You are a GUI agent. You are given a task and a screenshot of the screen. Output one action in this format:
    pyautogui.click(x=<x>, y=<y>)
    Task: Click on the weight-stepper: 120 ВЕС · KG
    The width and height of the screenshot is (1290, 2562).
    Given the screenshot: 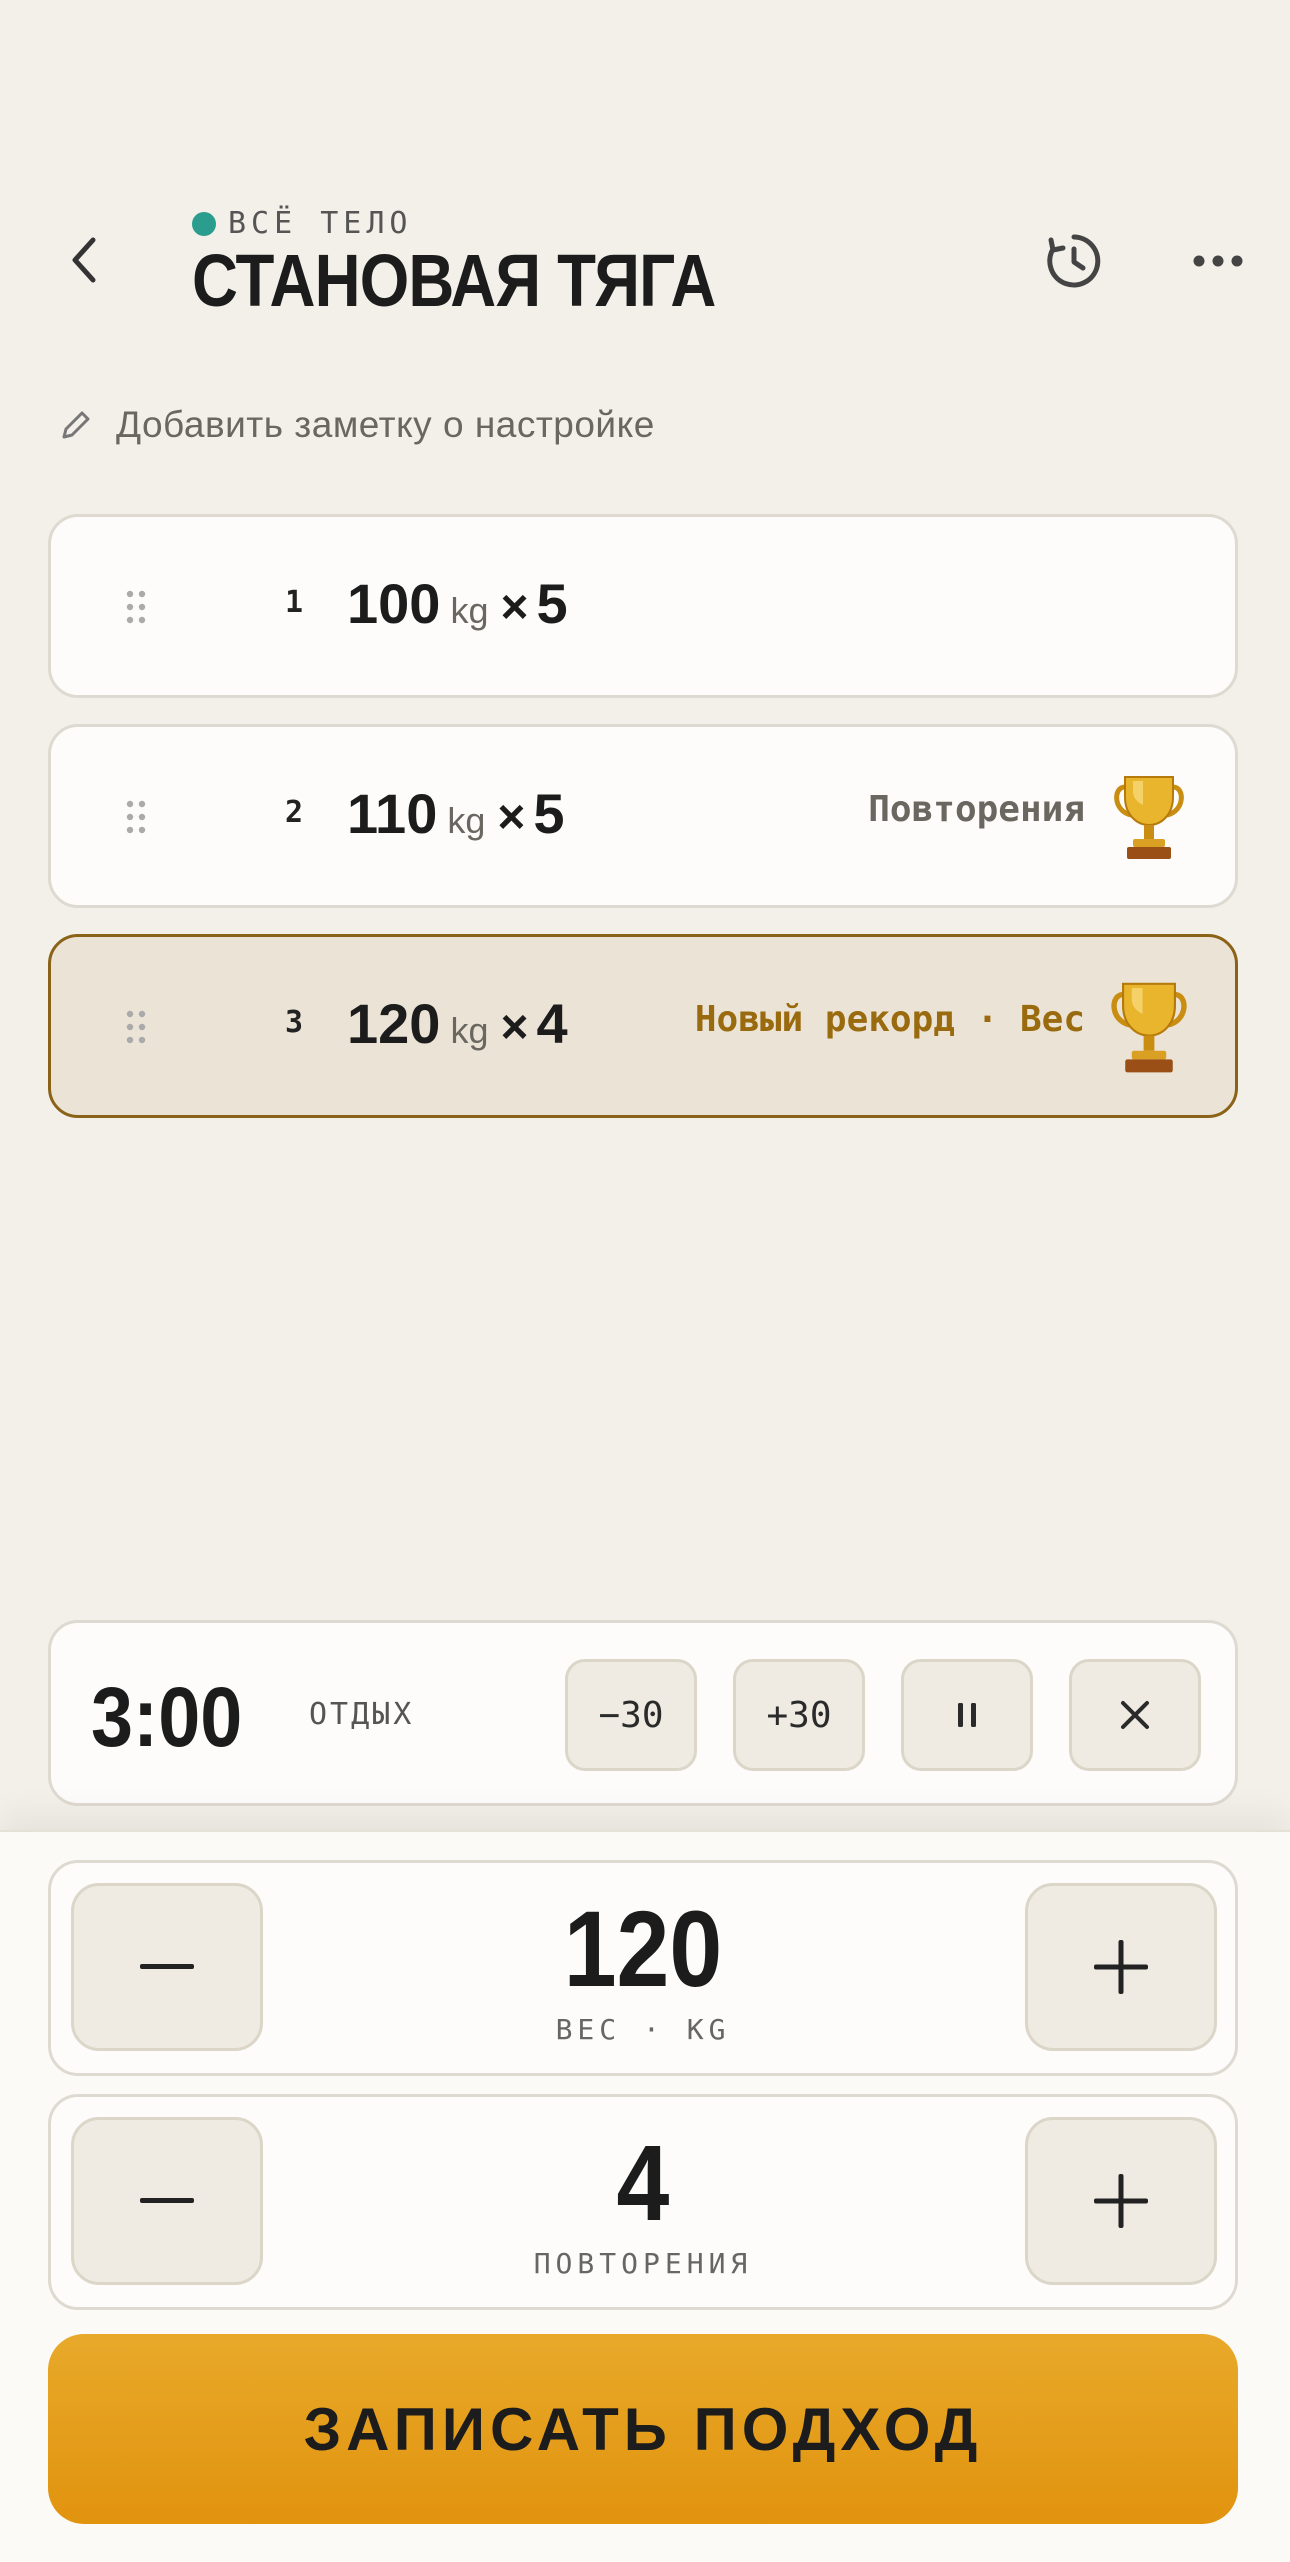 What is the action you would take?
    pyautogui.click(x=643, y=1968)
    